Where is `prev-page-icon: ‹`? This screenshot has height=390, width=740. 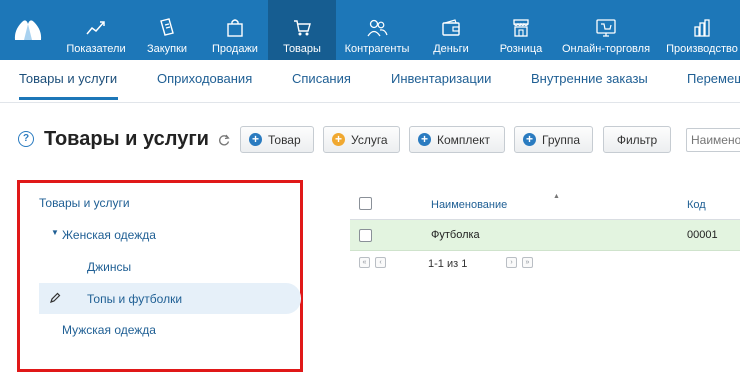
prev-page-icon: ‹ is located at coordinates (380, 262).